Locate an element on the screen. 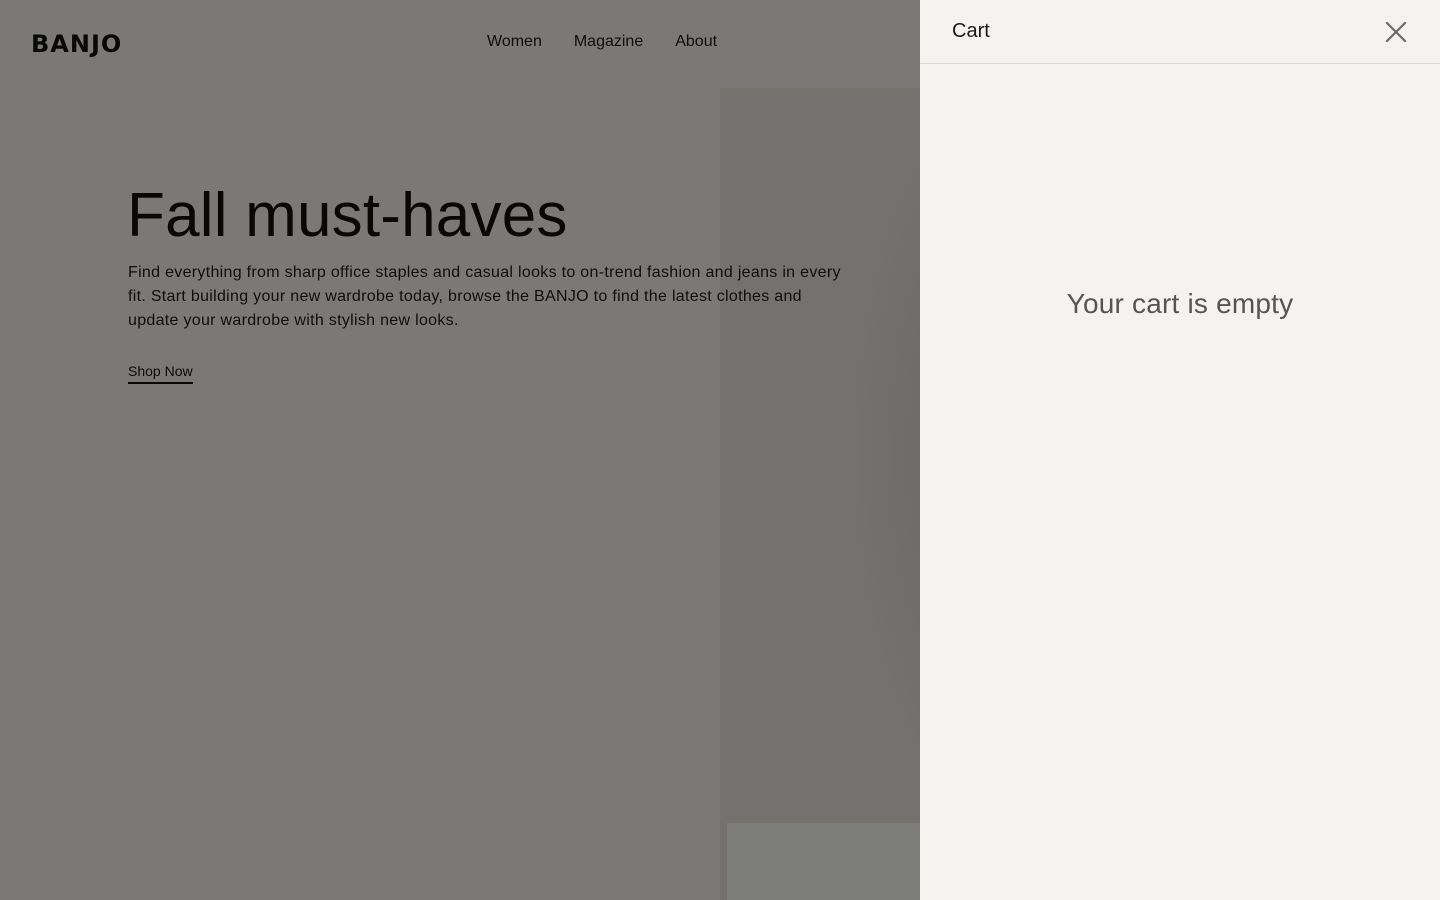 The width and height of the screenshot is (1440, 900). close-icon is located at coordinates (1396, 32).